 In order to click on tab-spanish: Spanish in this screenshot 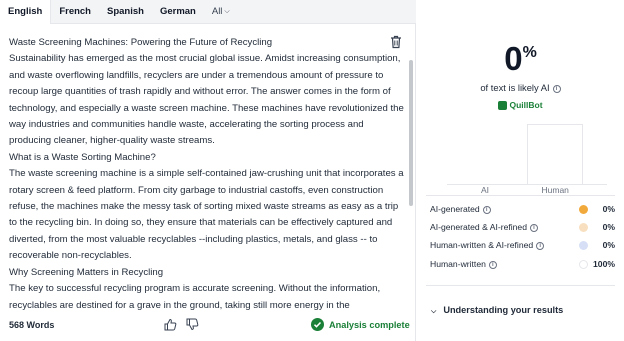, I will do `click(125, 12)`.